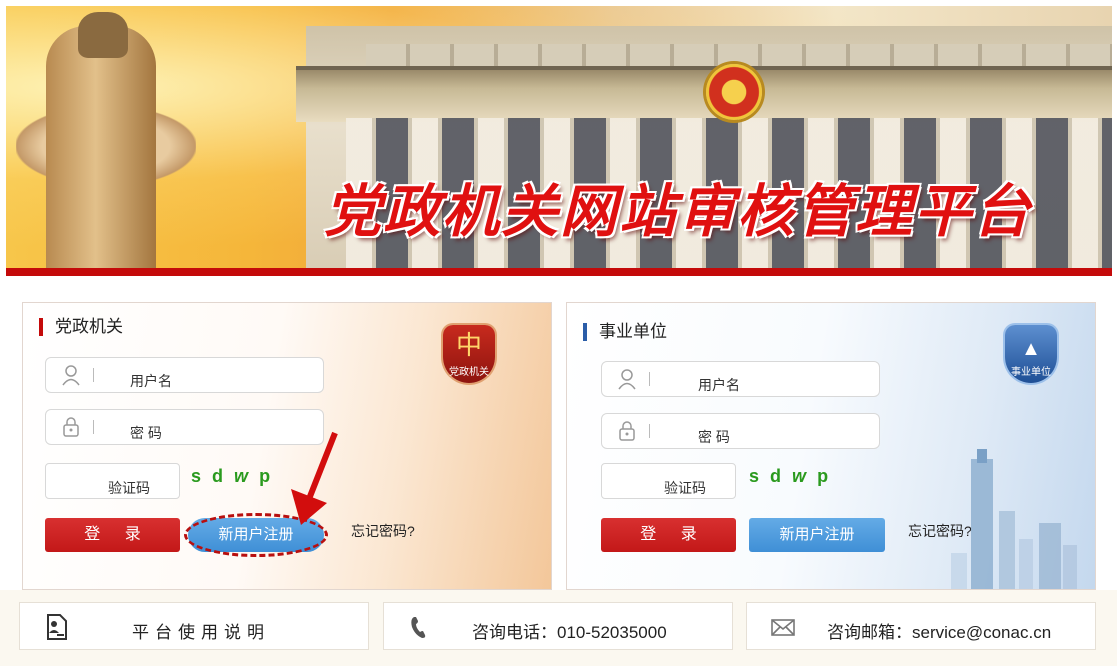  I want to click on register-button: 新用户注册, so click(817, 535).